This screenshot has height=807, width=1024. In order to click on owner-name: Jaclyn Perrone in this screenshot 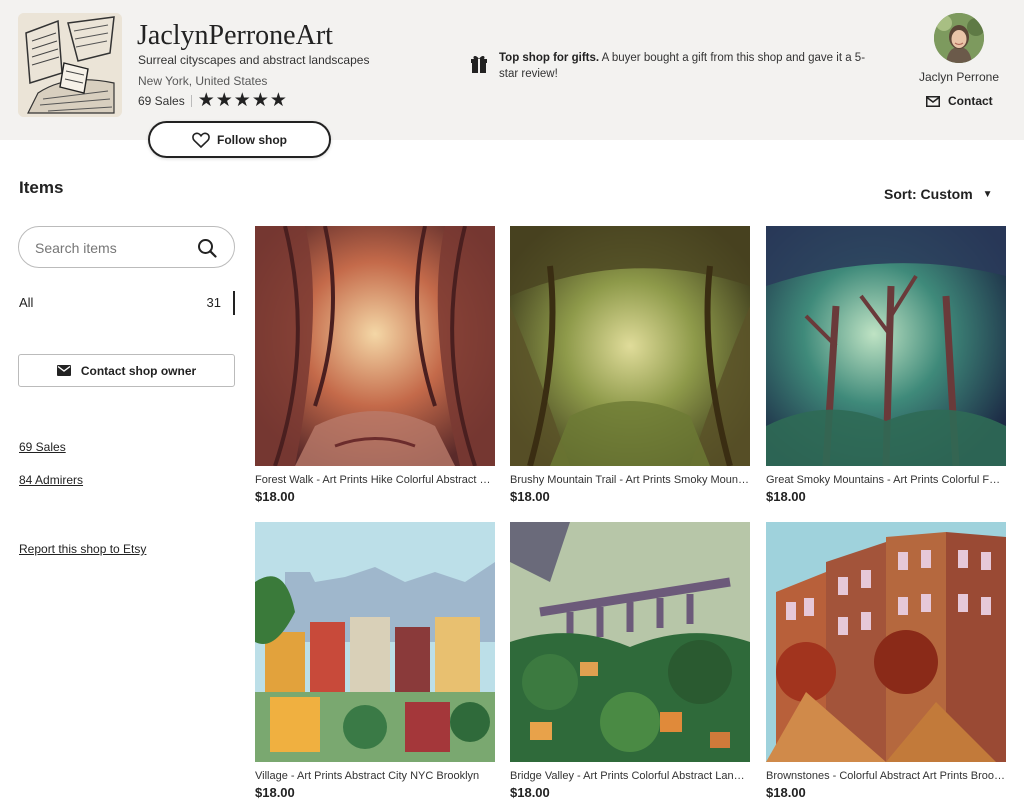, I will do `click(959, 77)`.